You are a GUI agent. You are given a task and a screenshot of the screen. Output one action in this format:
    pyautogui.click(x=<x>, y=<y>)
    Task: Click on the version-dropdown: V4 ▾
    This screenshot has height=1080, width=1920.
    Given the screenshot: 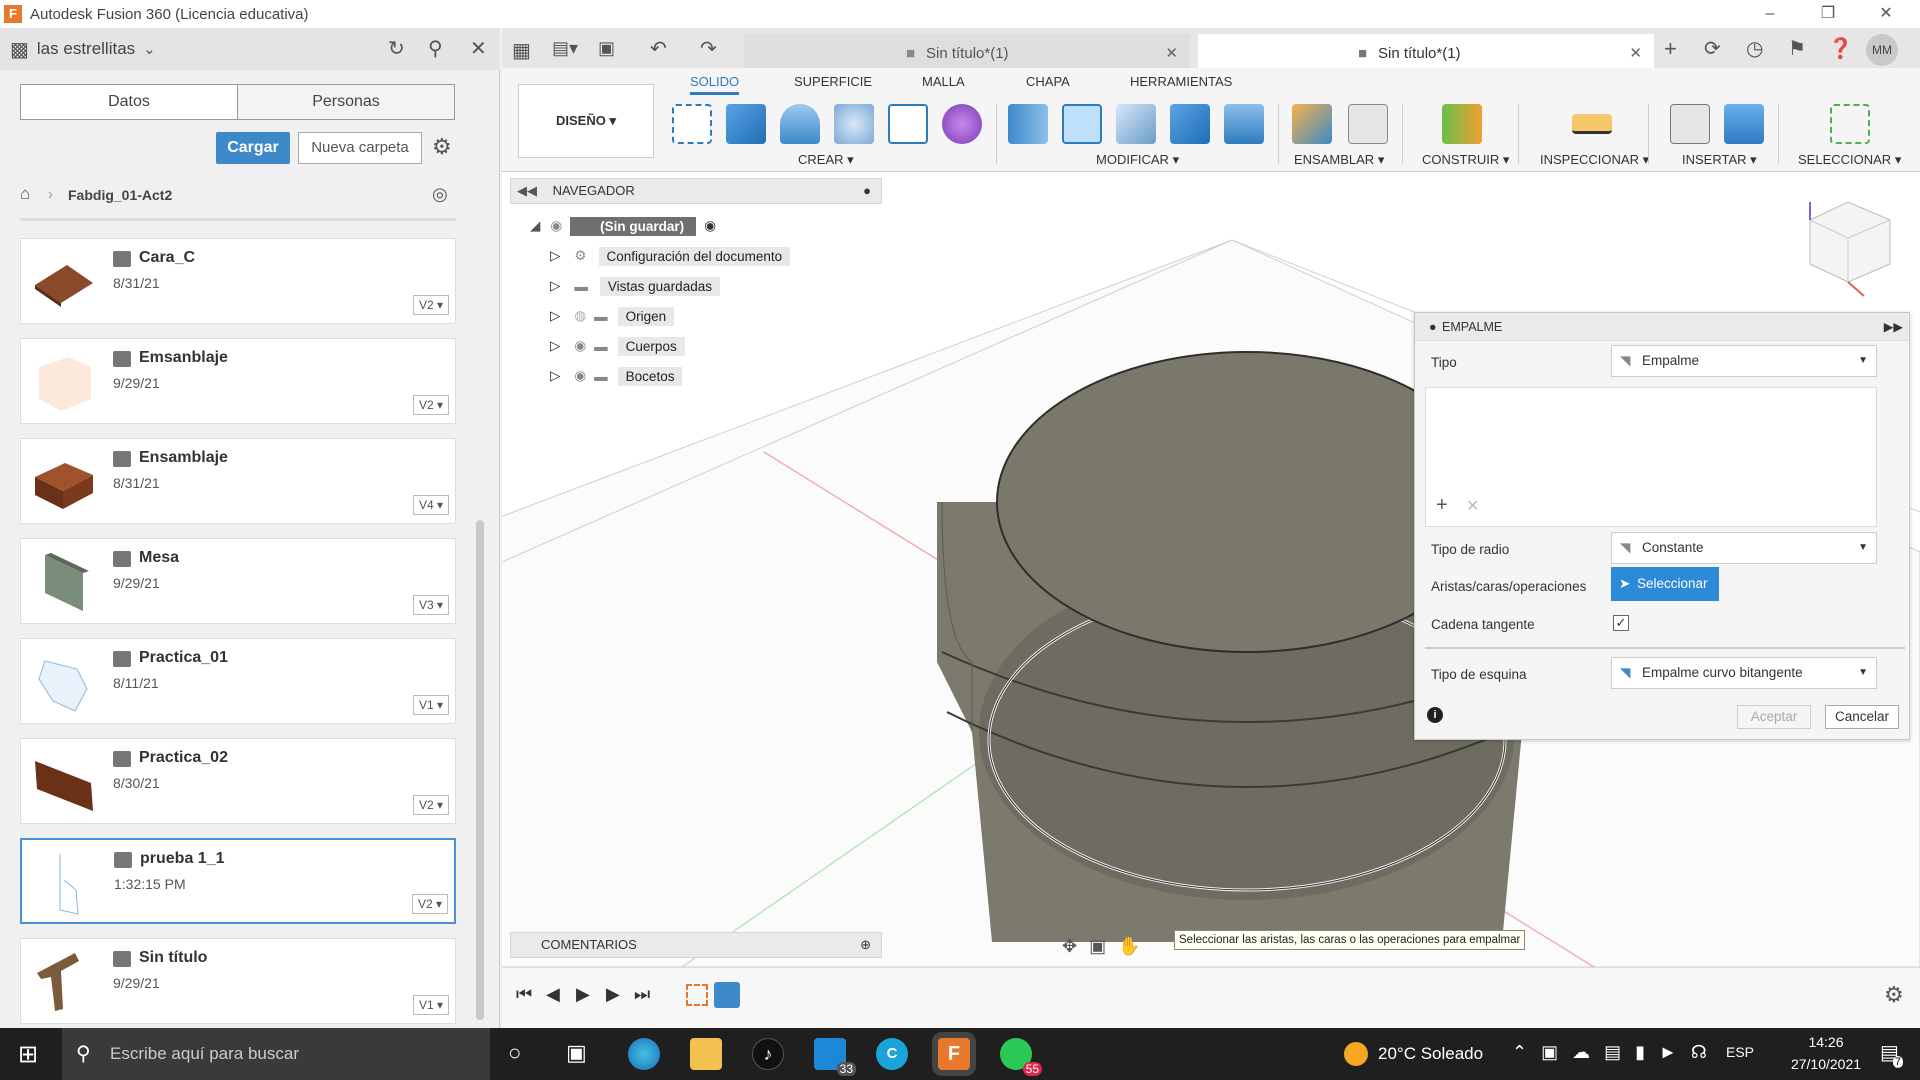 What is the action you would take?
    pyautogui.click(x=431, y=505)
    